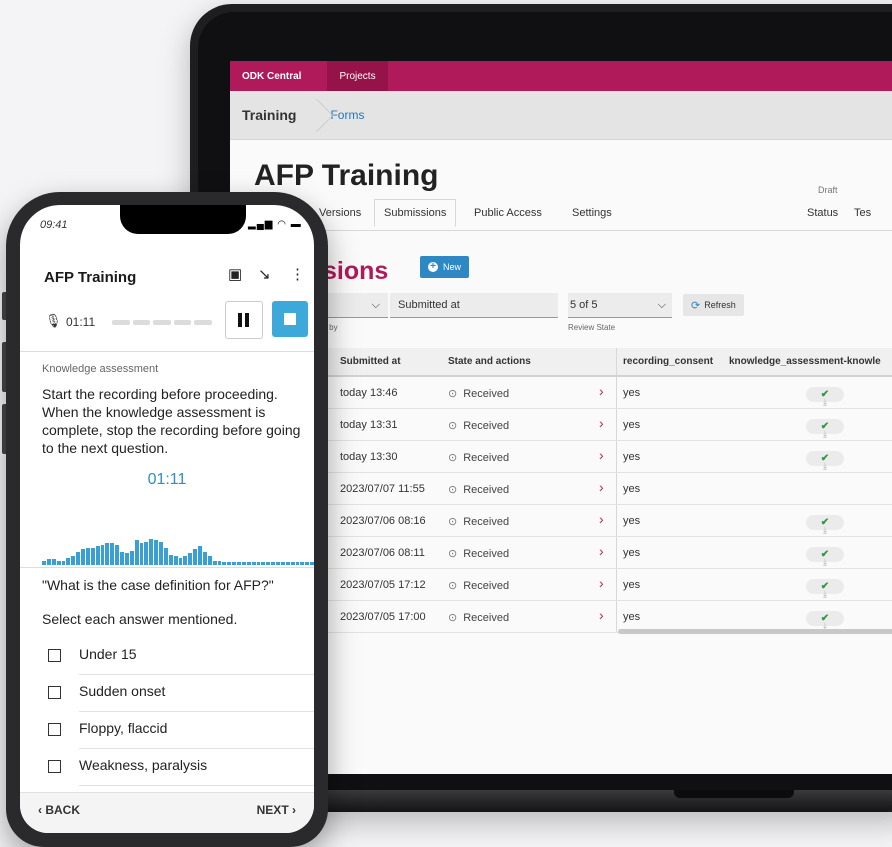 This screenshot has width=892, height=847. I want to click on pause-recording-button, so click(244, 320).